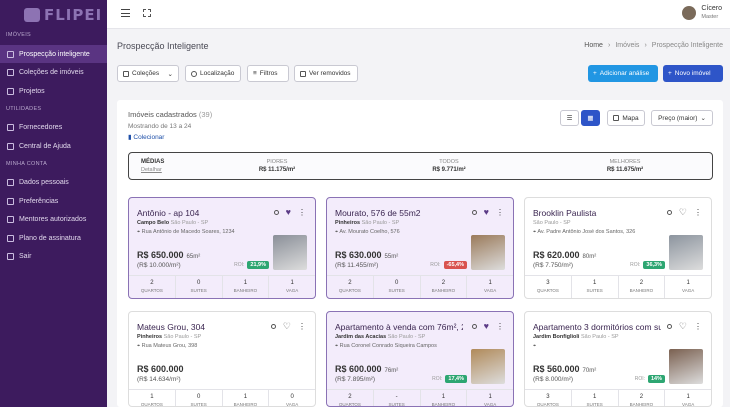 Image resolution: width=730 pixels, height=407 pixels. I want to click on map-button: Mapa, so click(626, 118).